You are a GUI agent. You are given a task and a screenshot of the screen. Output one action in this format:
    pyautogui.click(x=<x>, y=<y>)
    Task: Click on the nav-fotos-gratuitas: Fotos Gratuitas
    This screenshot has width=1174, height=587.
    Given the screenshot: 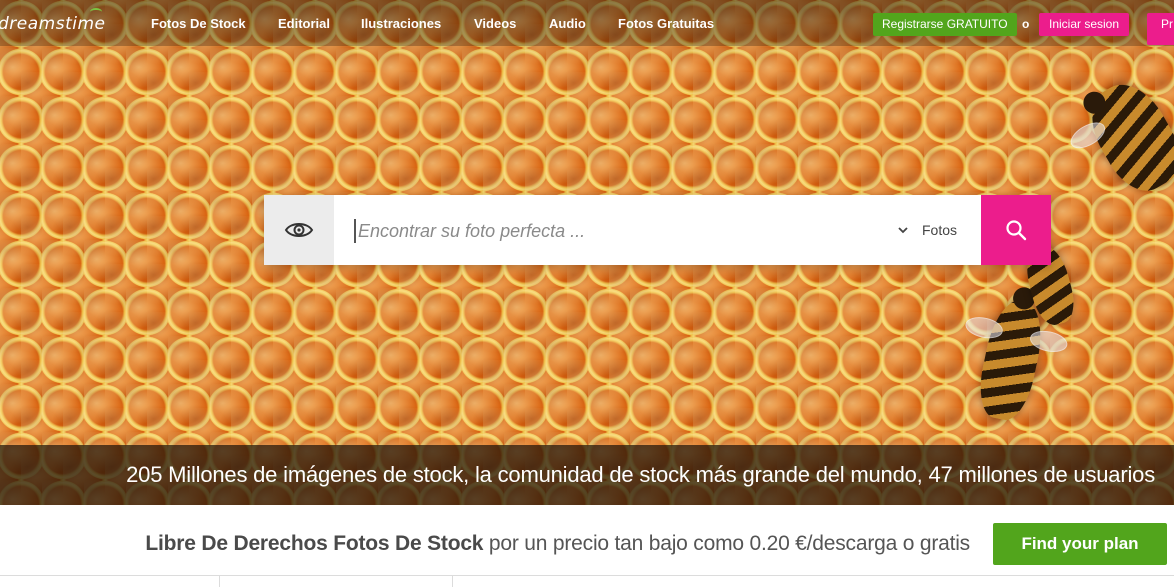 What is the action you would take?
    pyautogui.click(x=666, y=23)
    